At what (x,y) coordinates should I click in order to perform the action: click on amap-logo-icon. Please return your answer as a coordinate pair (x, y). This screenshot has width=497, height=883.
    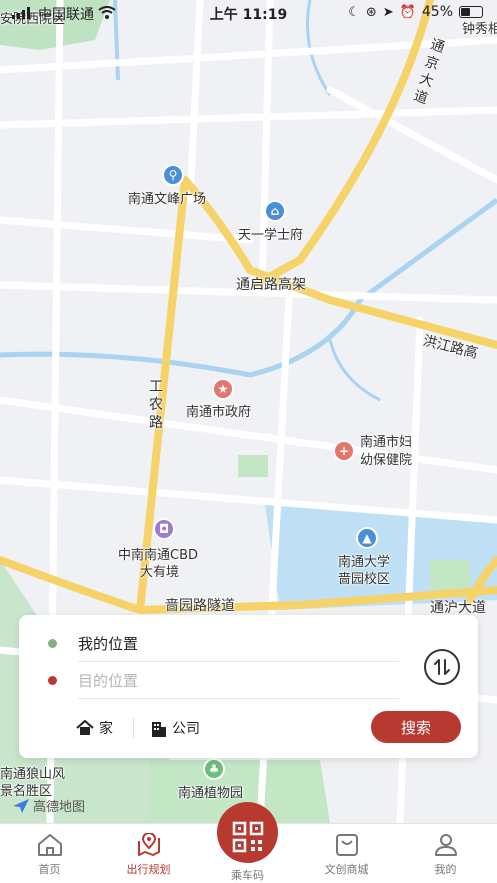
    Looking at the image, I should click on (21, 805).